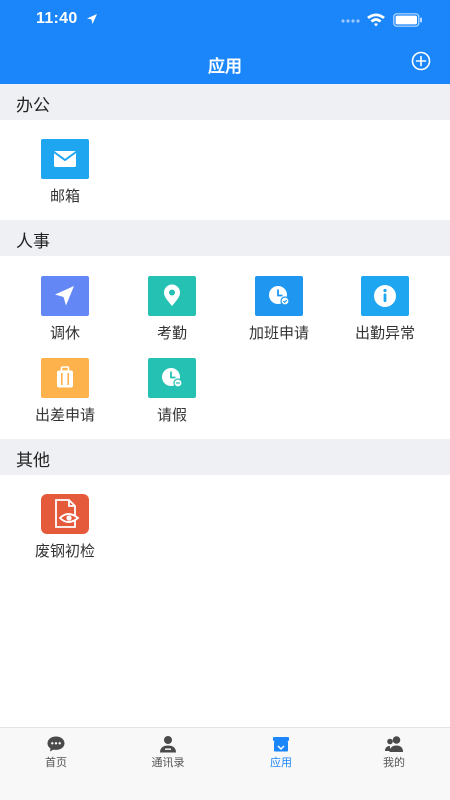  I want to click on app-label: 请假, so click(171, 415).